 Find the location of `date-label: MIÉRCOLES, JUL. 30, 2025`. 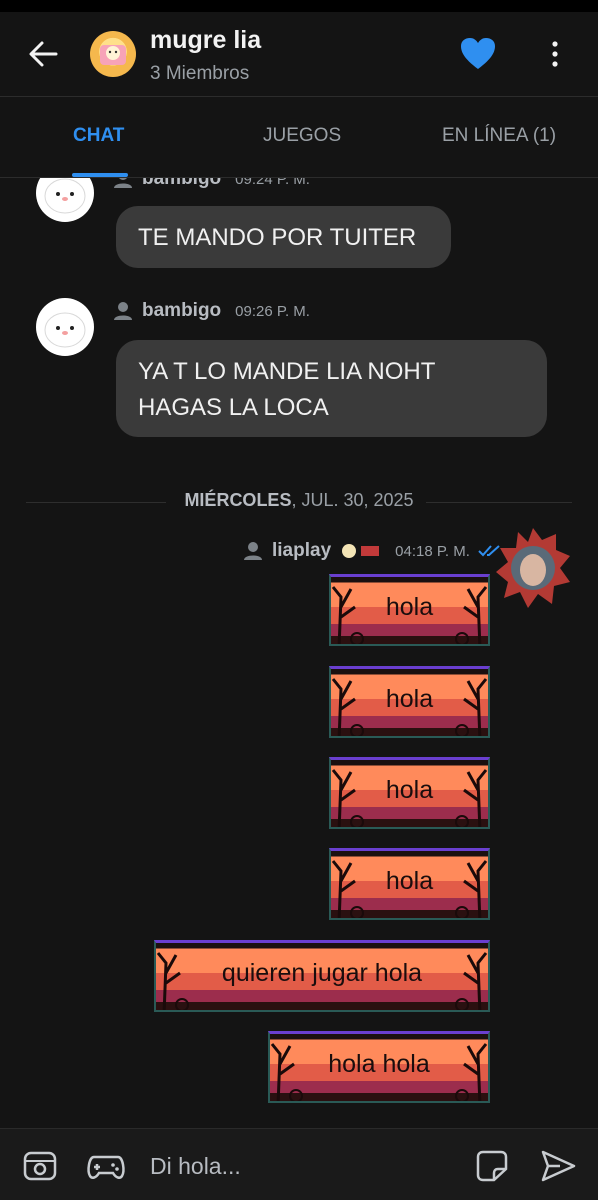

date-label: MIÉRCOLES, JUL. 30, 2025 is located at coordinates (299, 500).